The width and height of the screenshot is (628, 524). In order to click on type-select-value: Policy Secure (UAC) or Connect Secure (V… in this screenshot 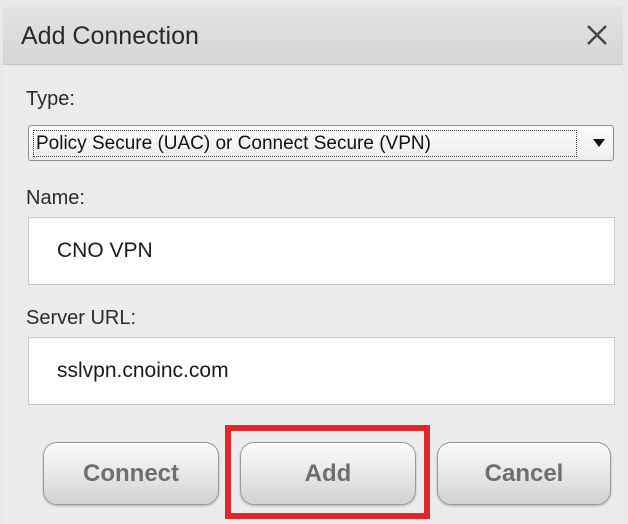, I will do `click(305, 143)`.